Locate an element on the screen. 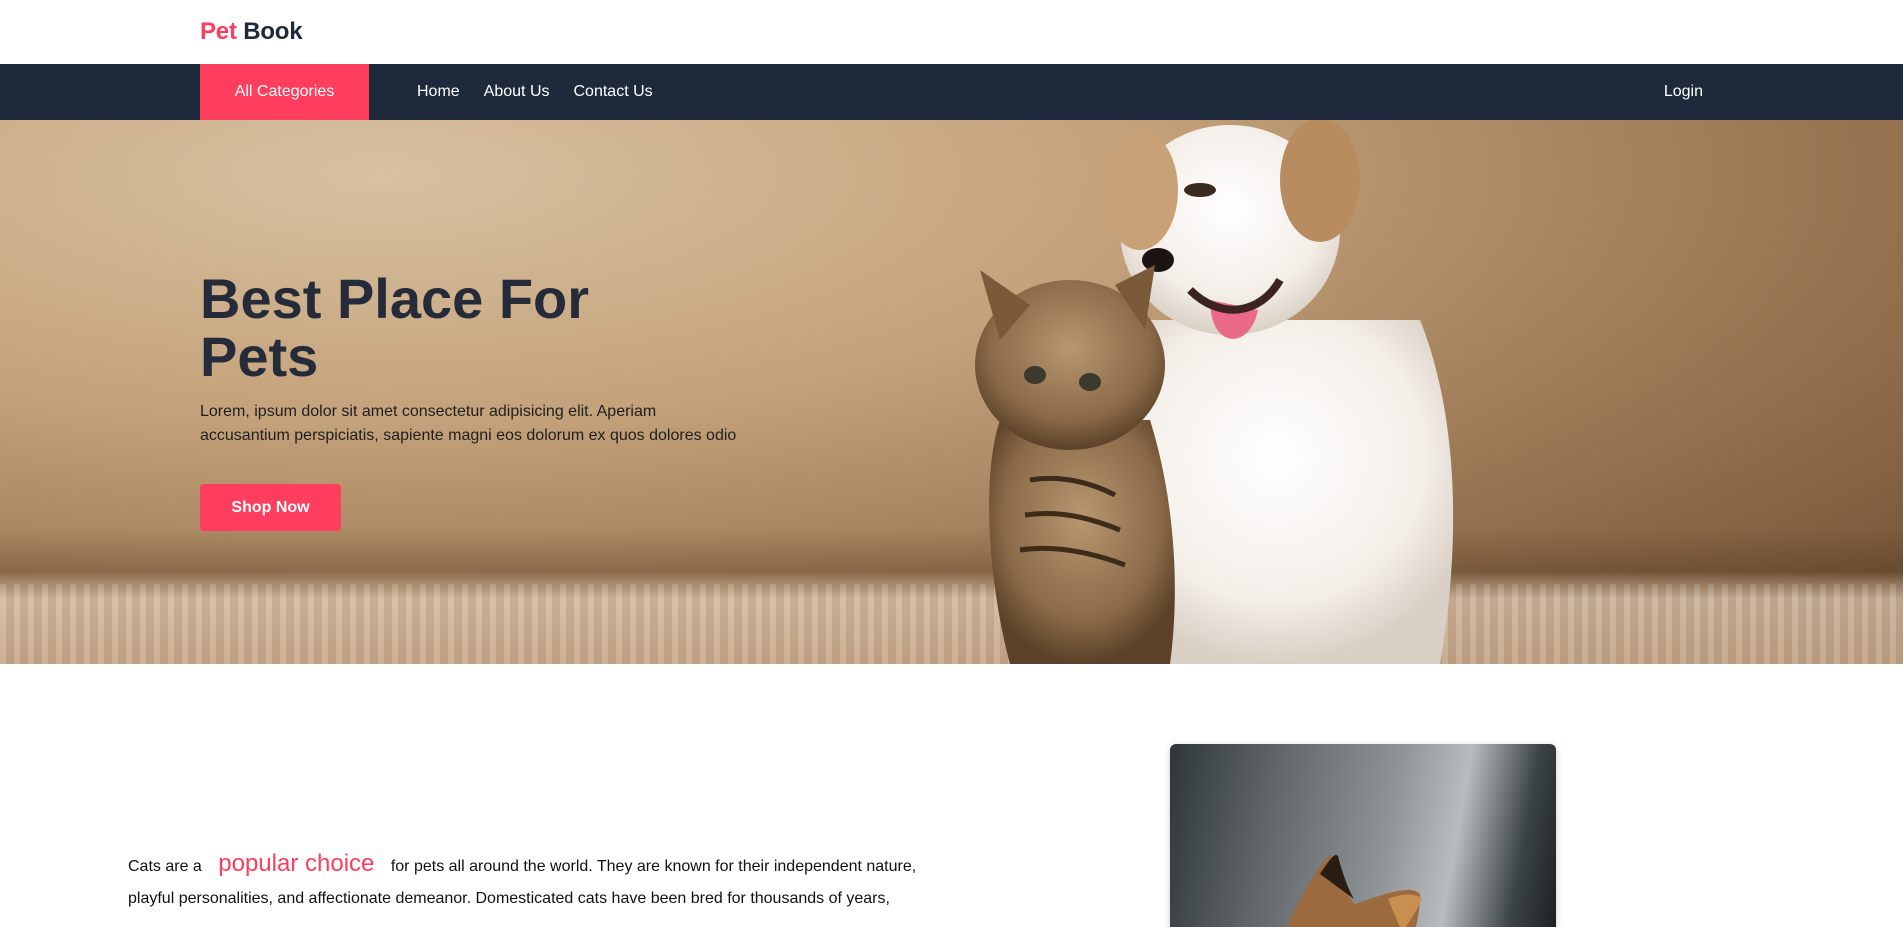 The height and width of the screenshot is (927, 1903). all-categories-button: All Categories is located at coordinates (284, 92).